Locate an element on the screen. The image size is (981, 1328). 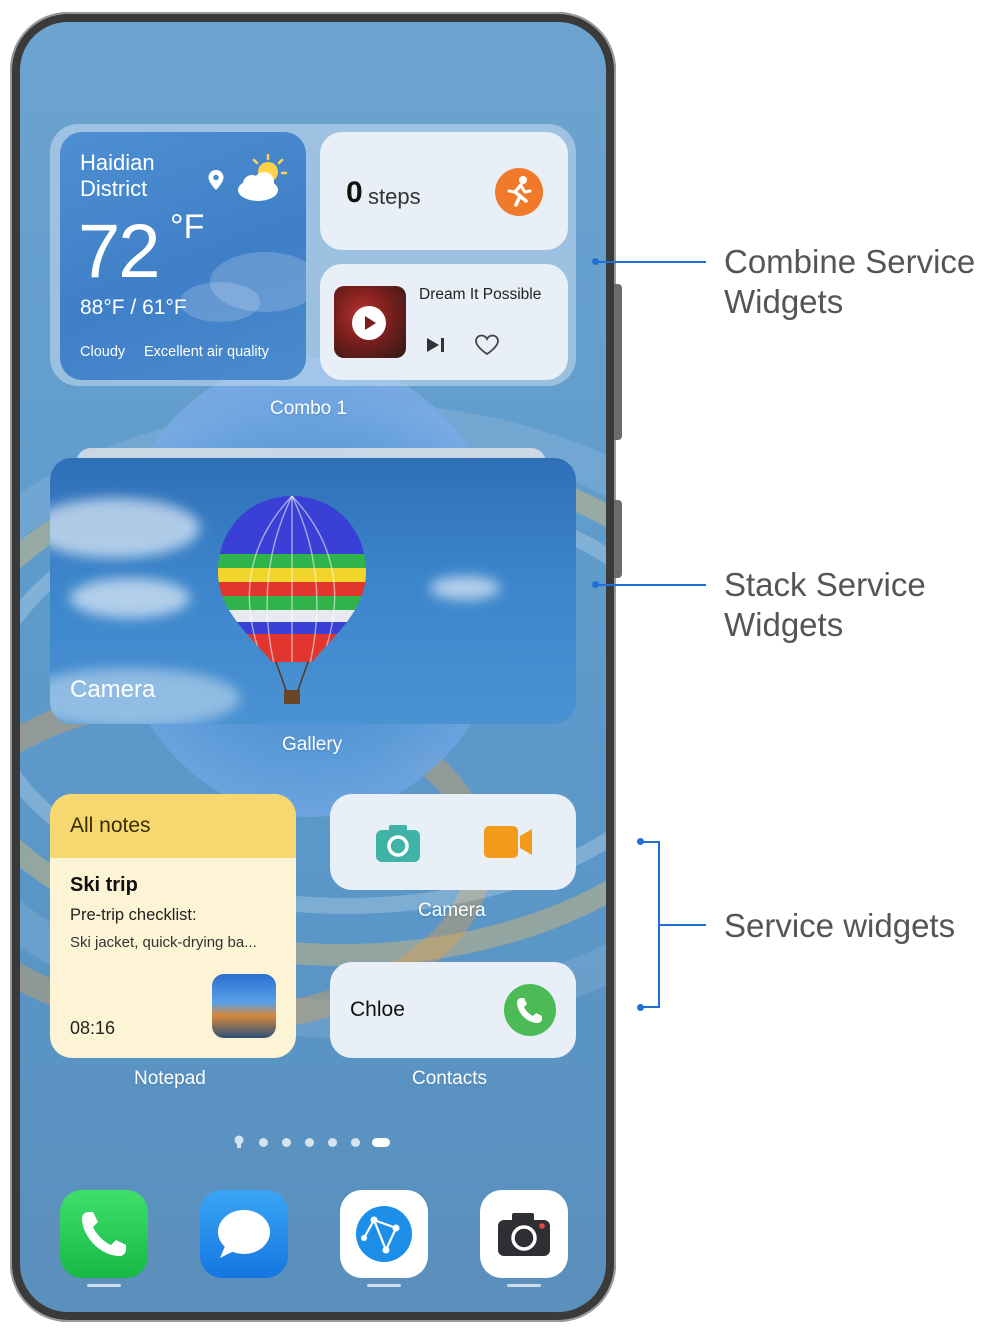
note-line: Pre-trip checklist: is located at coordinates (133, 915).